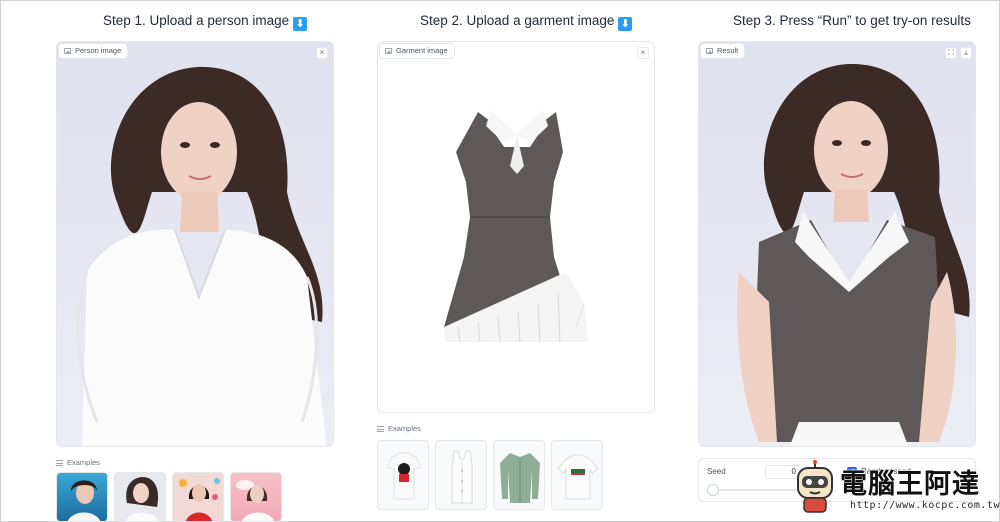  Describe the element at coordinates (83, 462) in the screenshot. I see `person-examples-text: Examples` at that location.